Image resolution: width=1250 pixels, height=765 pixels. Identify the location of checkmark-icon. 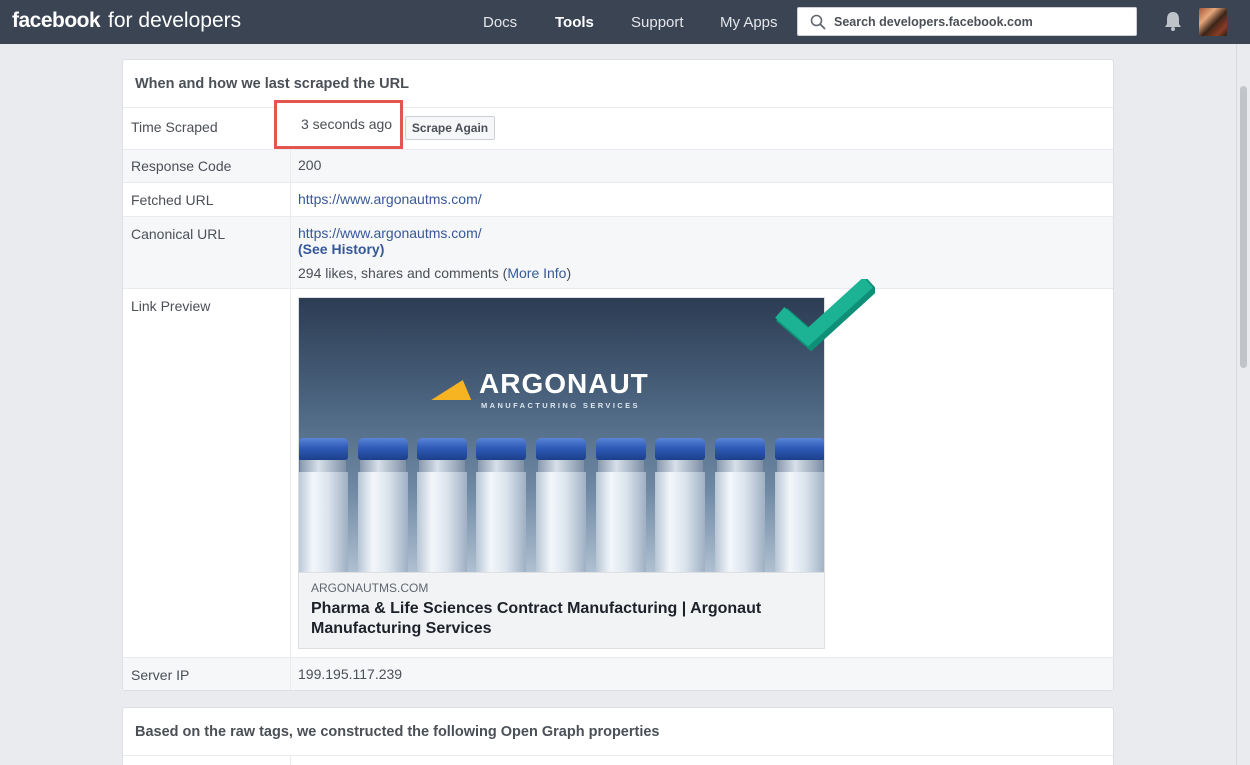
(825, 315).